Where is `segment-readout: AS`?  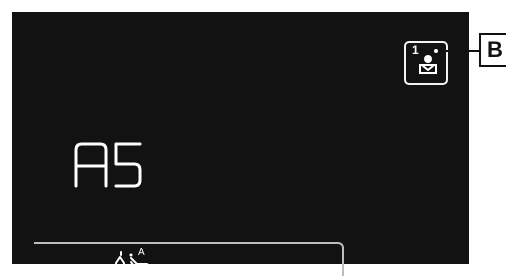
segment-readout: AS is located at coordinates (119, 166).